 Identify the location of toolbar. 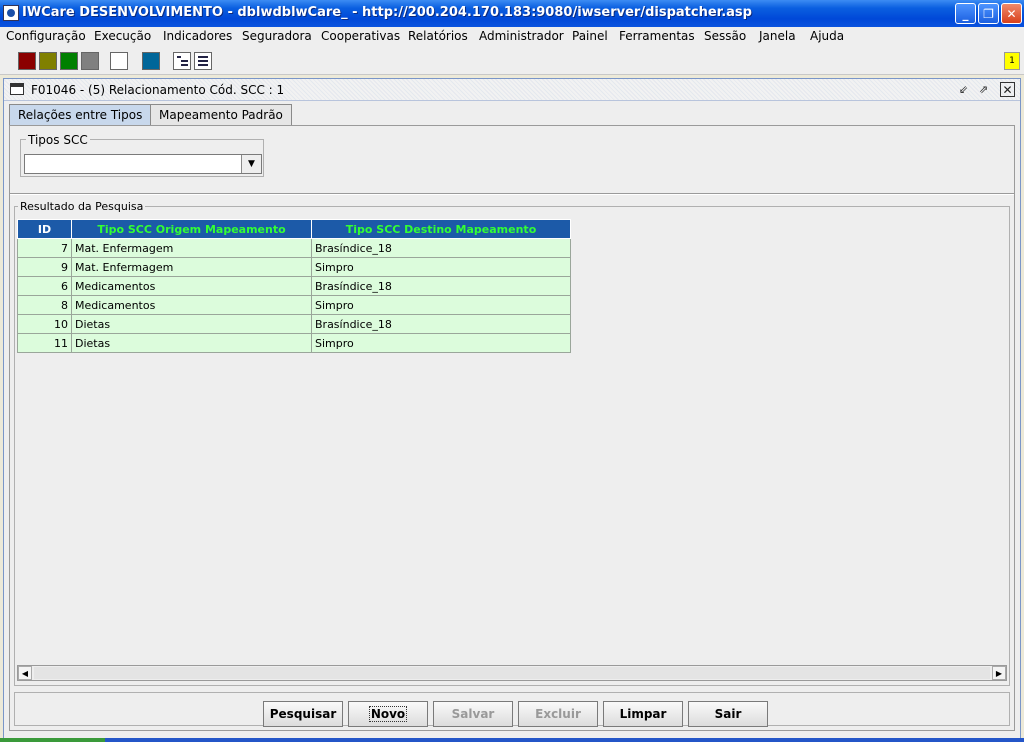
(512, 61).